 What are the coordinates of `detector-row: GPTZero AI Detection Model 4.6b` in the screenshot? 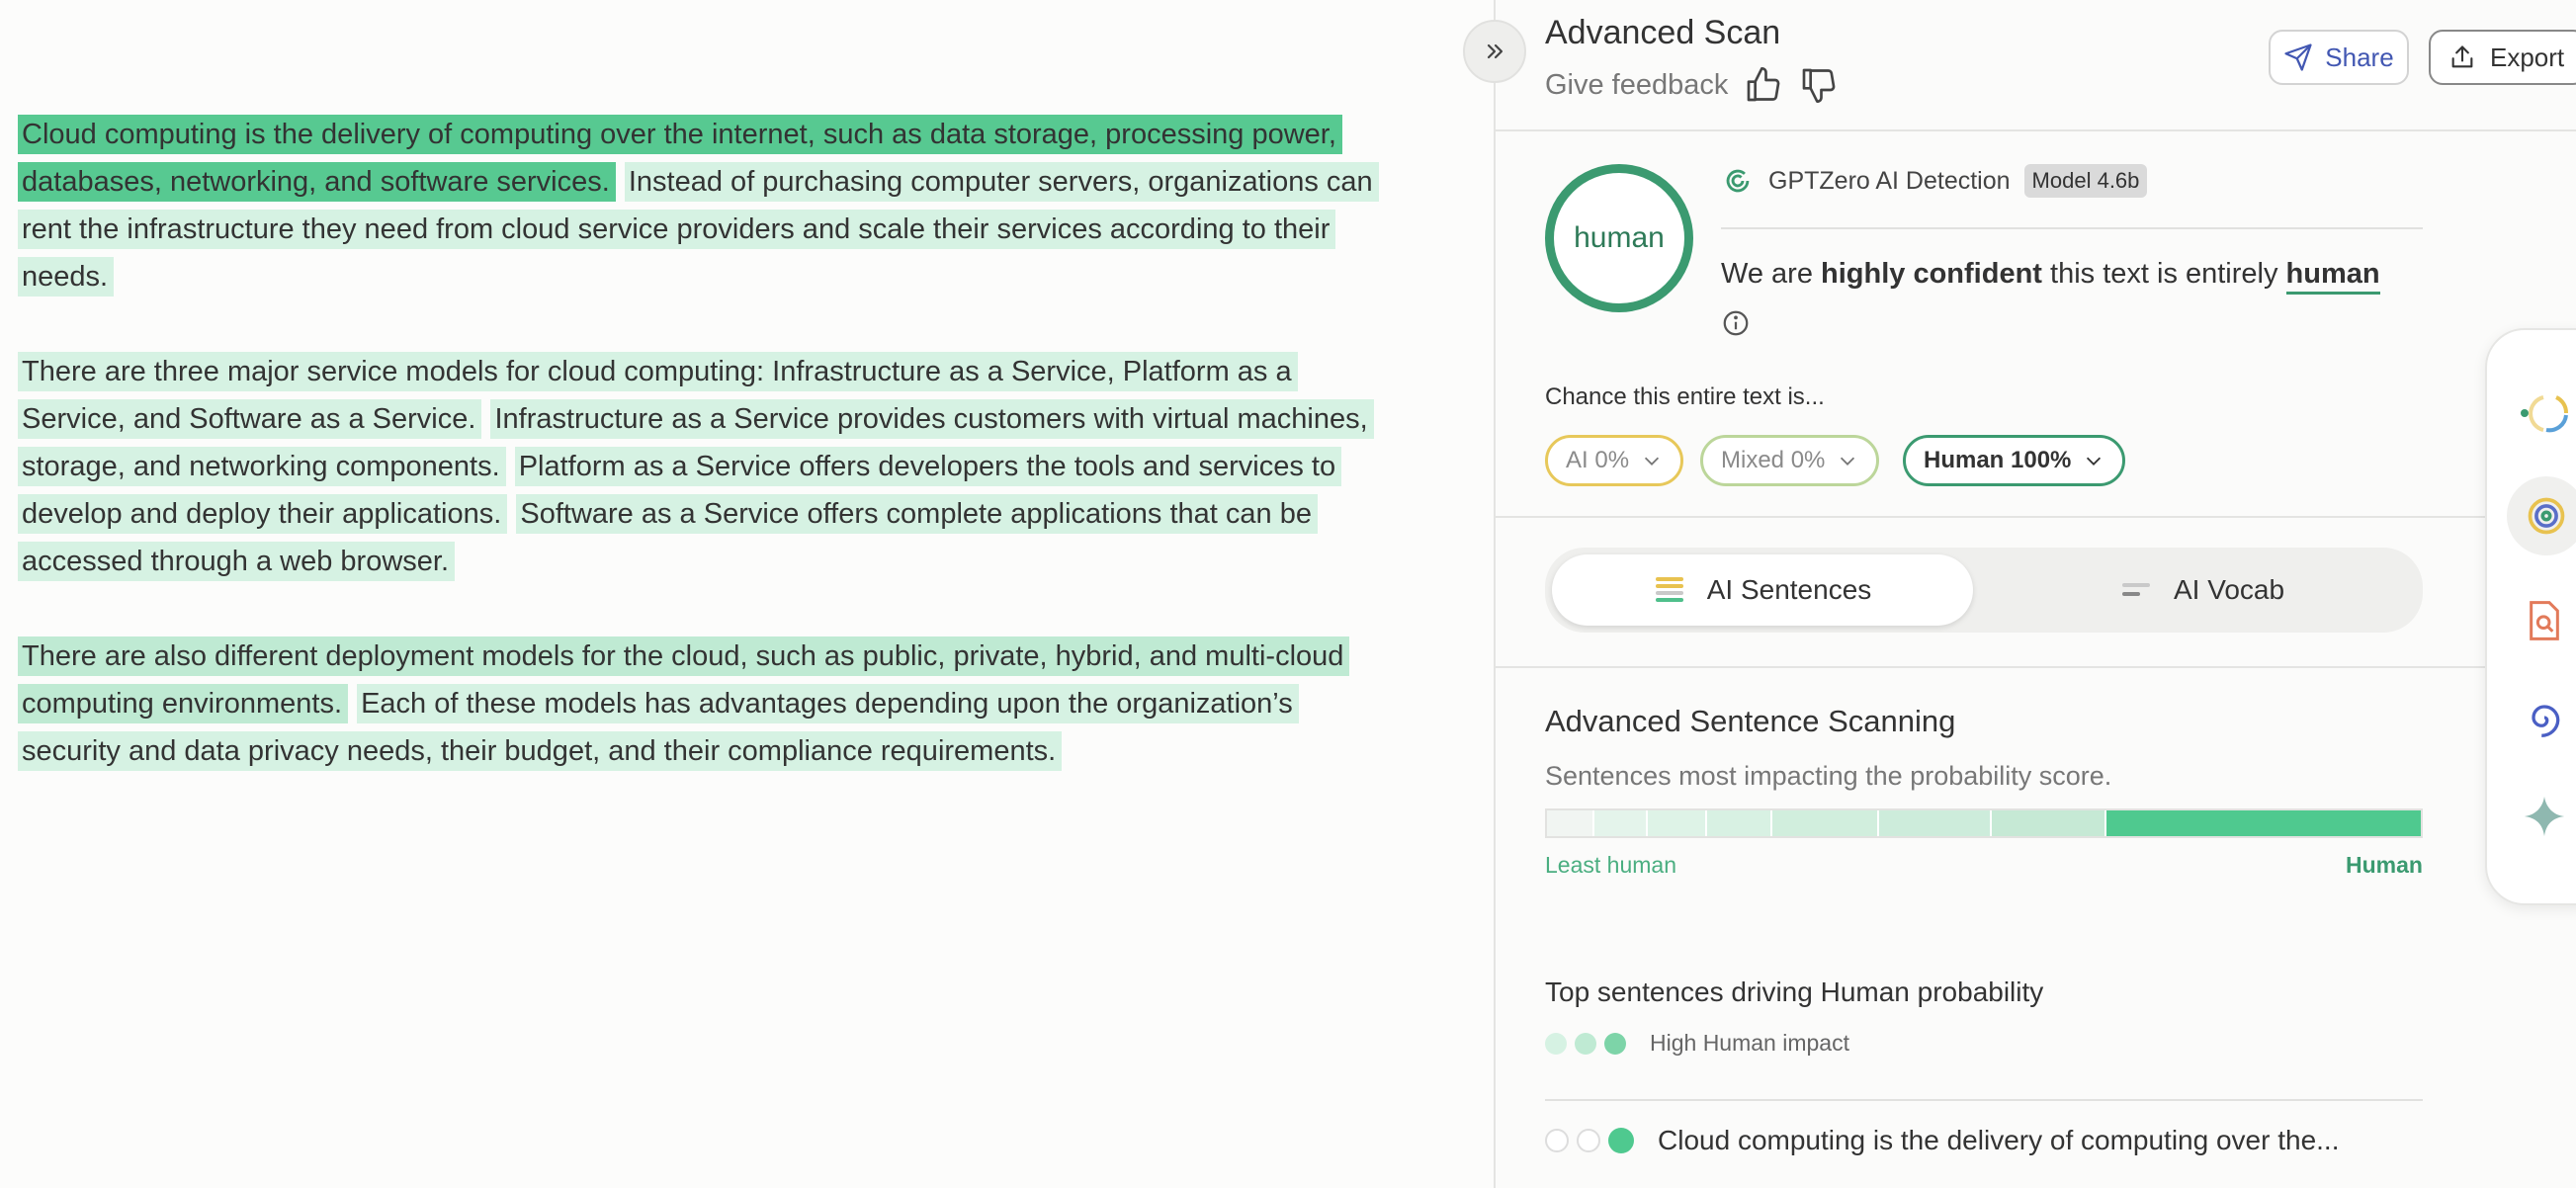 It's located at (1934, 181).